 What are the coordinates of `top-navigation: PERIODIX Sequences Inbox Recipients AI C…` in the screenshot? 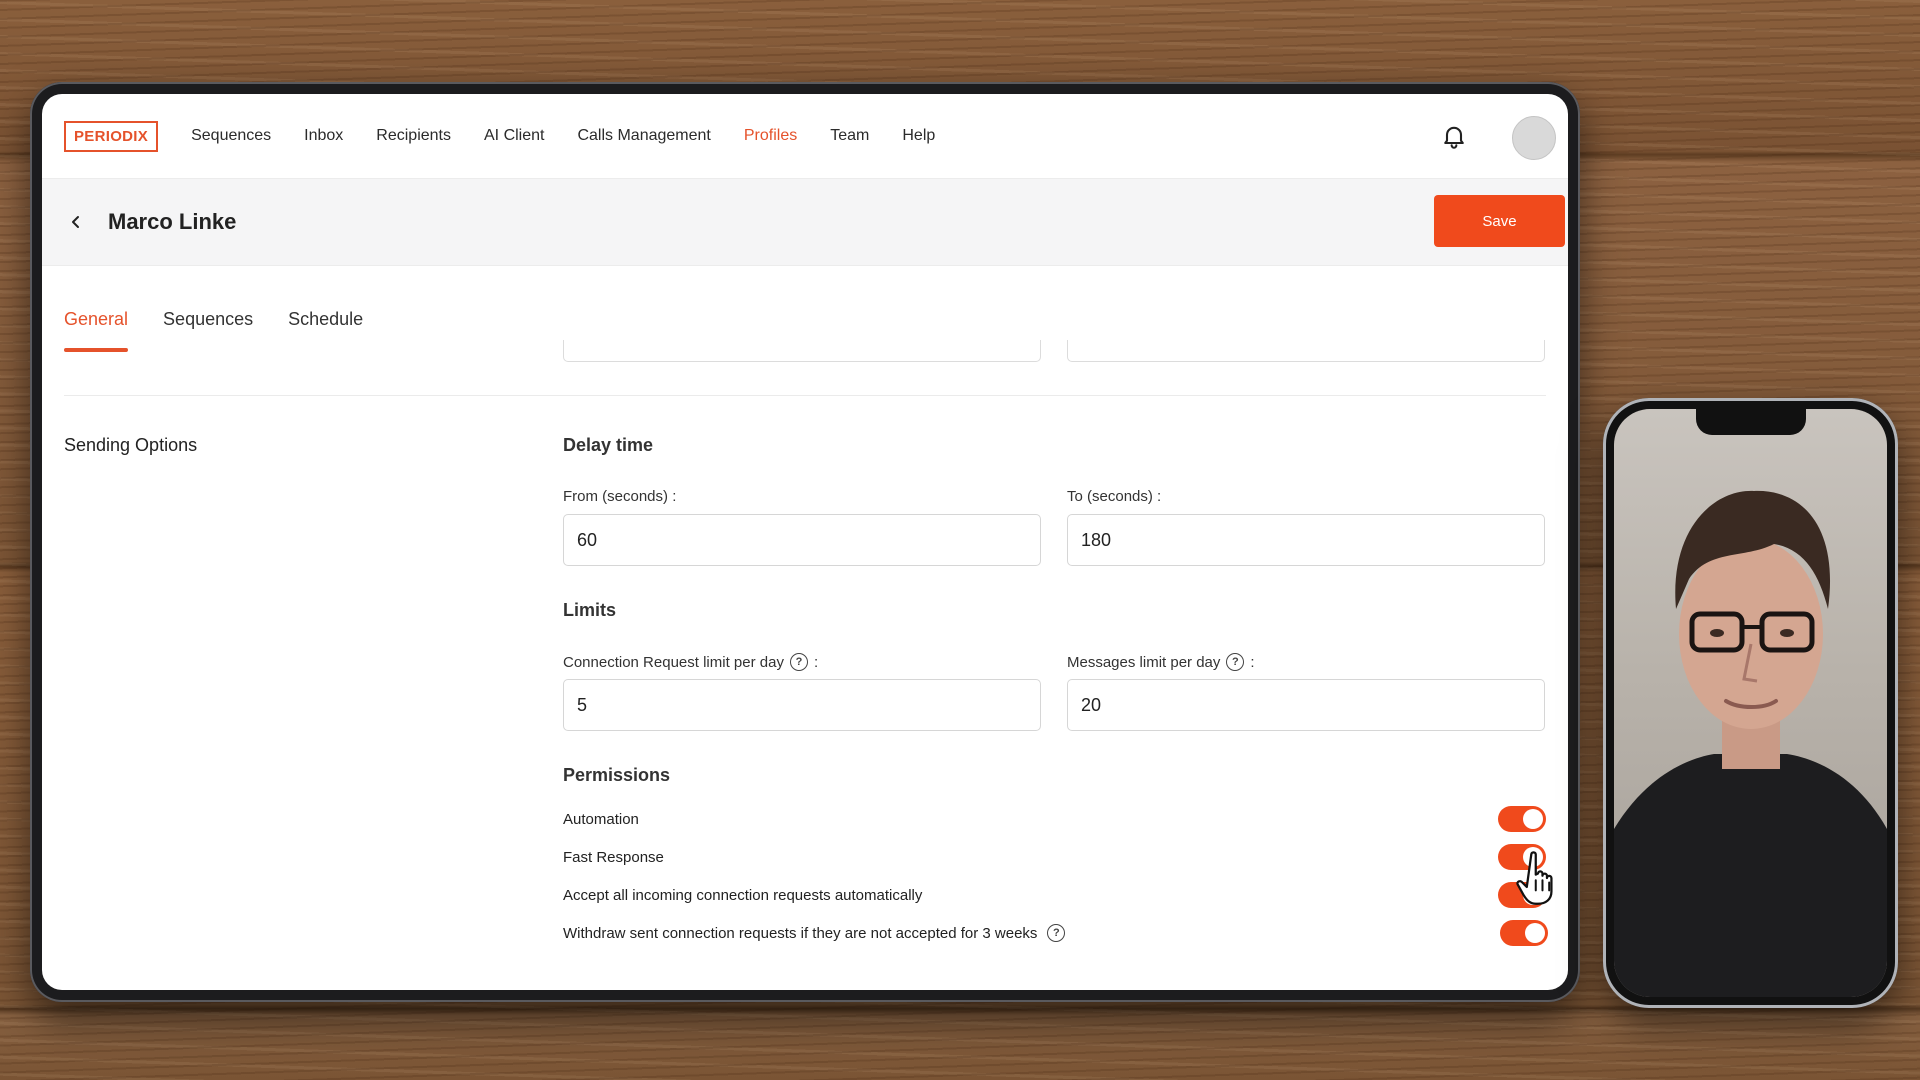 It's located at (805, 136).